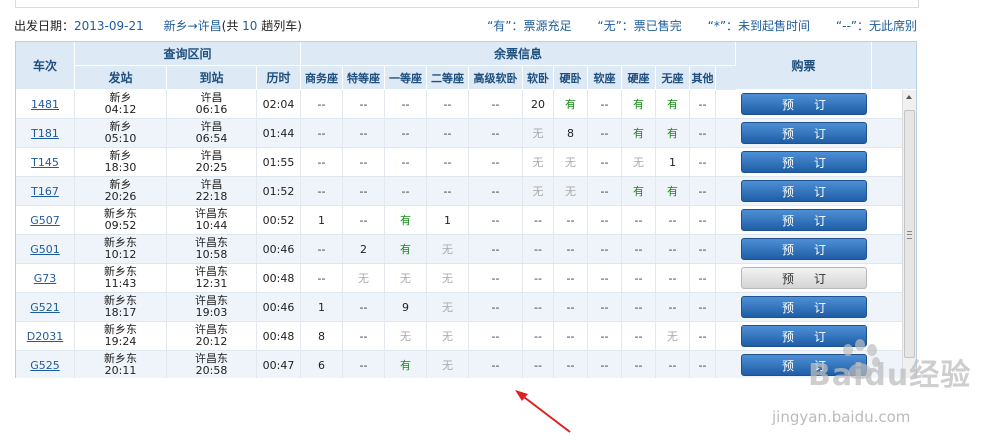 The height and width of the screenshot is (445, 1000). I want to click on train-number-link: 1481, so click(45, 104).